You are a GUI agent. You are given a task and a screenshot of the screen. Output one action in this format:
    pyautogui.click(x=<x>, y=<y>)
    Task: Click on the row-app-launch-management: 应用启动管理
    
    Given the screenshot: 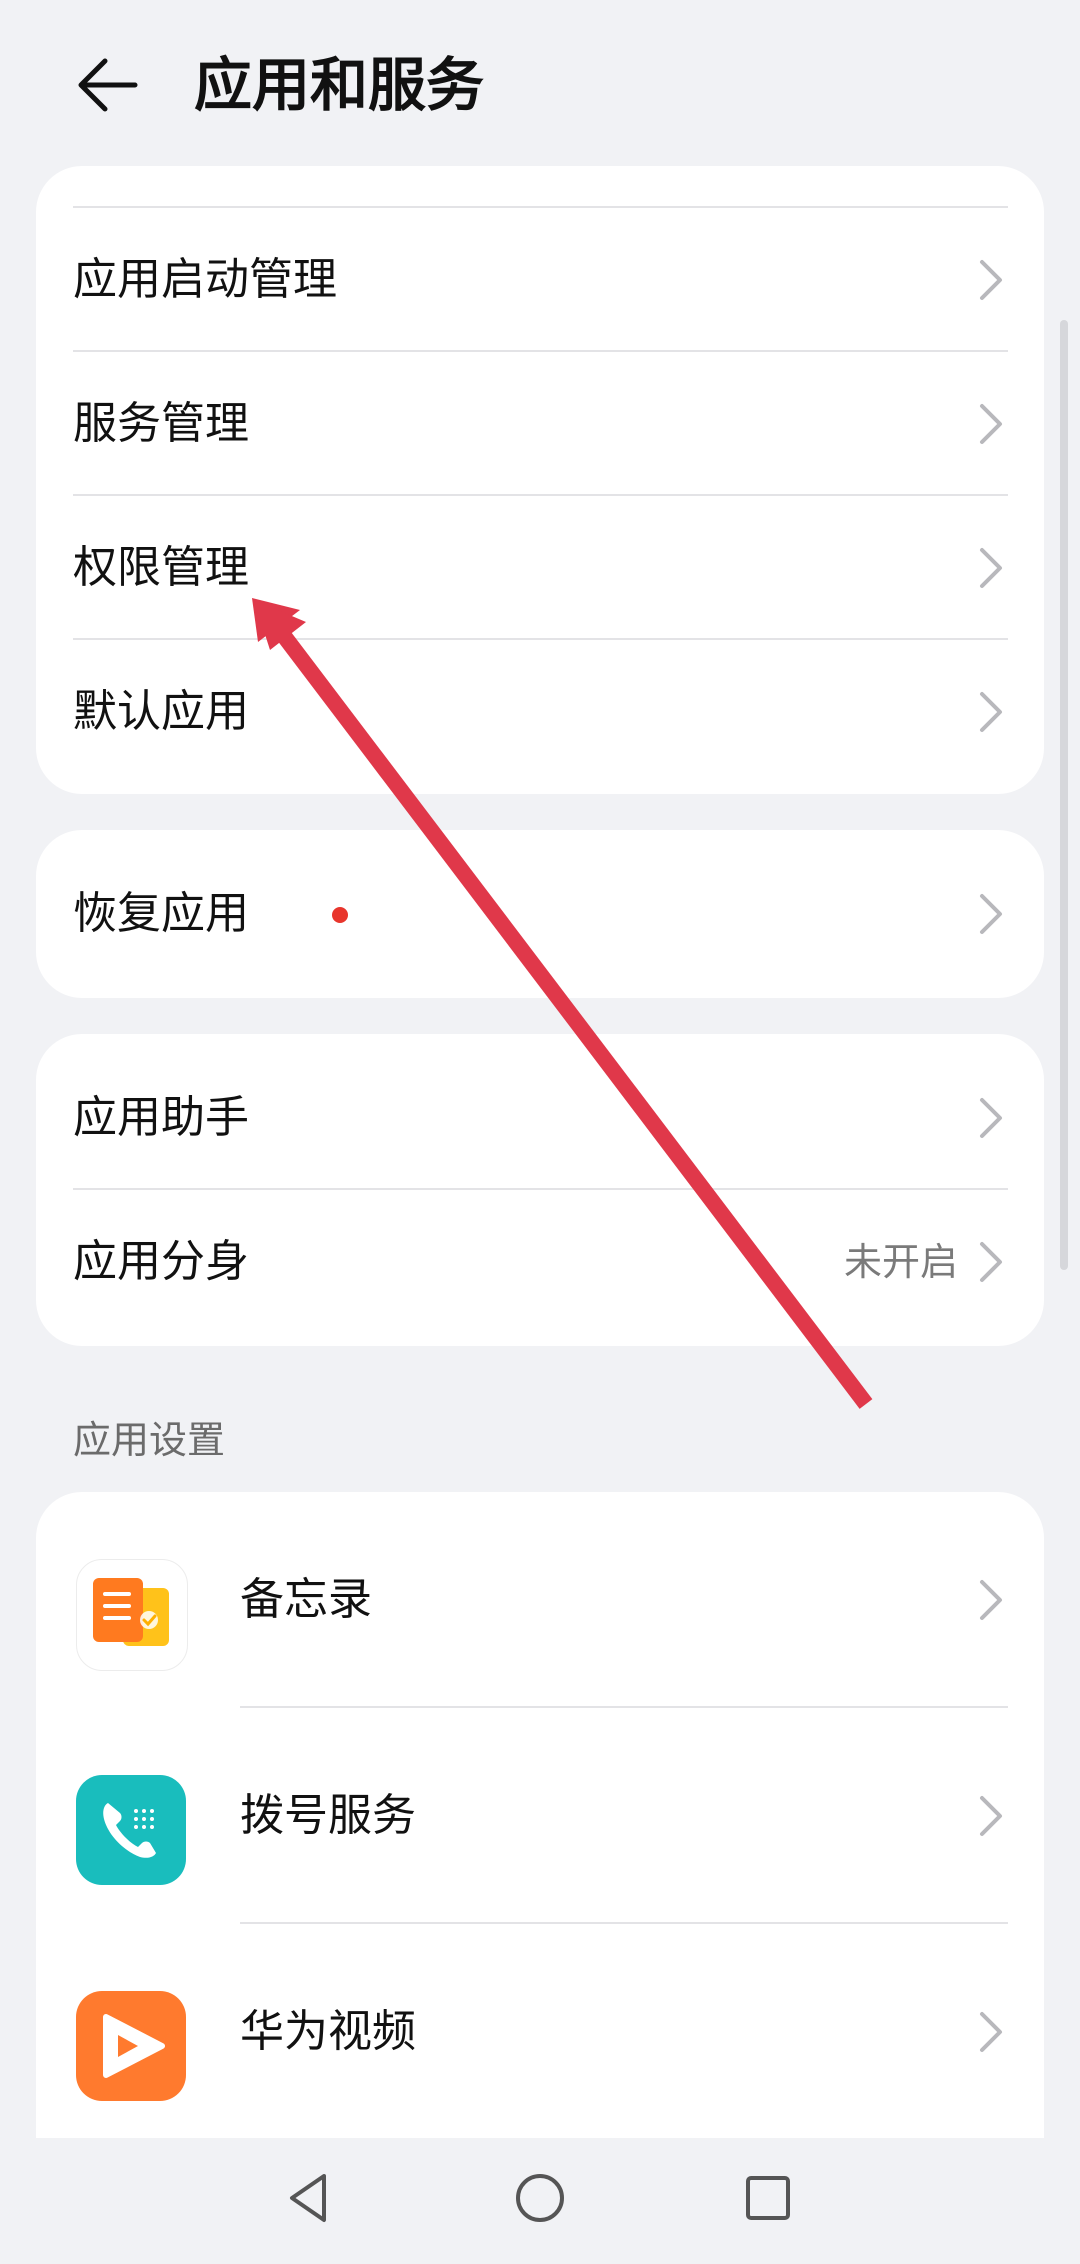 What is the action you would take?
    pyautogui.click(x=540, y=280)
    